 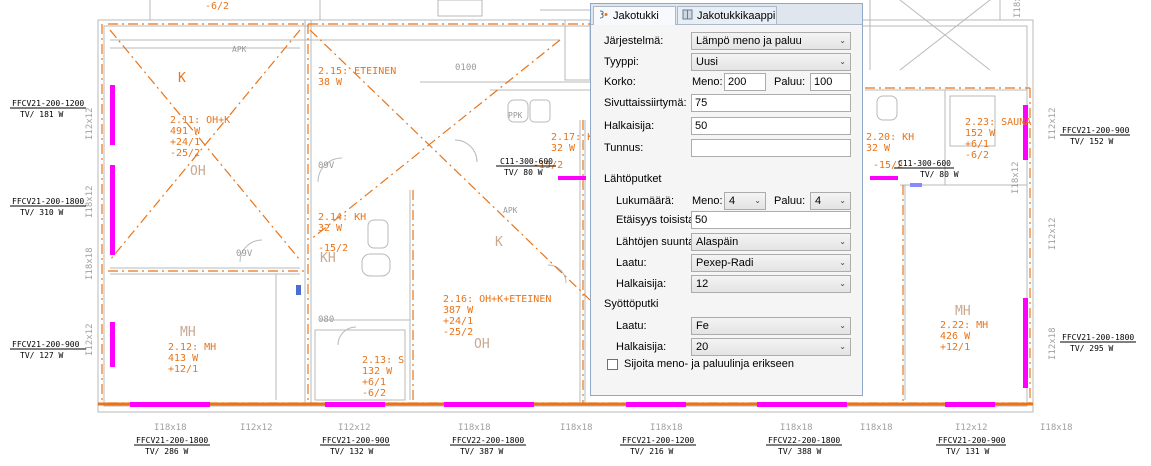 I want to click on sivuttaissiirtyma-input: 75, so click(x=771, y=103).